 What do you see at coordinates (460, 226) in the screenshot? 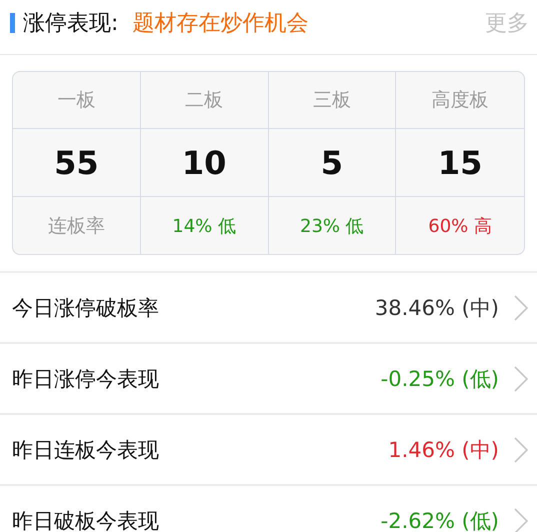
I see `rate-value: 60% 高` at bounding box center [460, 226].